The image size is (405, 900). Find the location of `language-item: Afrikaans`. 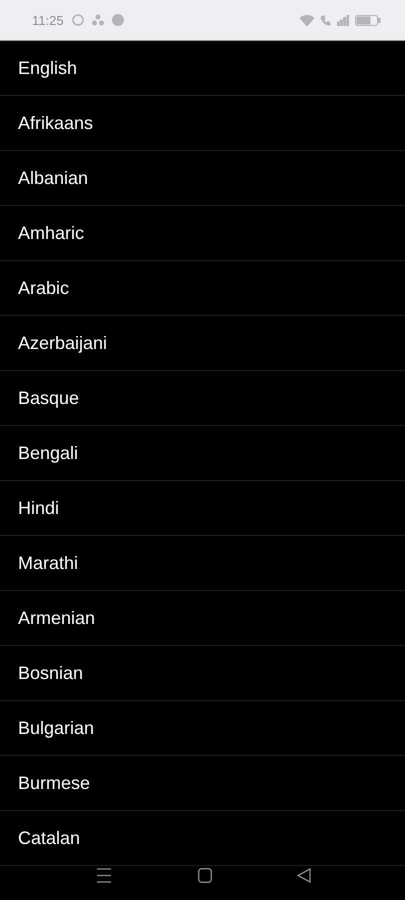

language-item: Afrikaans is located at coordinates (56, 123).